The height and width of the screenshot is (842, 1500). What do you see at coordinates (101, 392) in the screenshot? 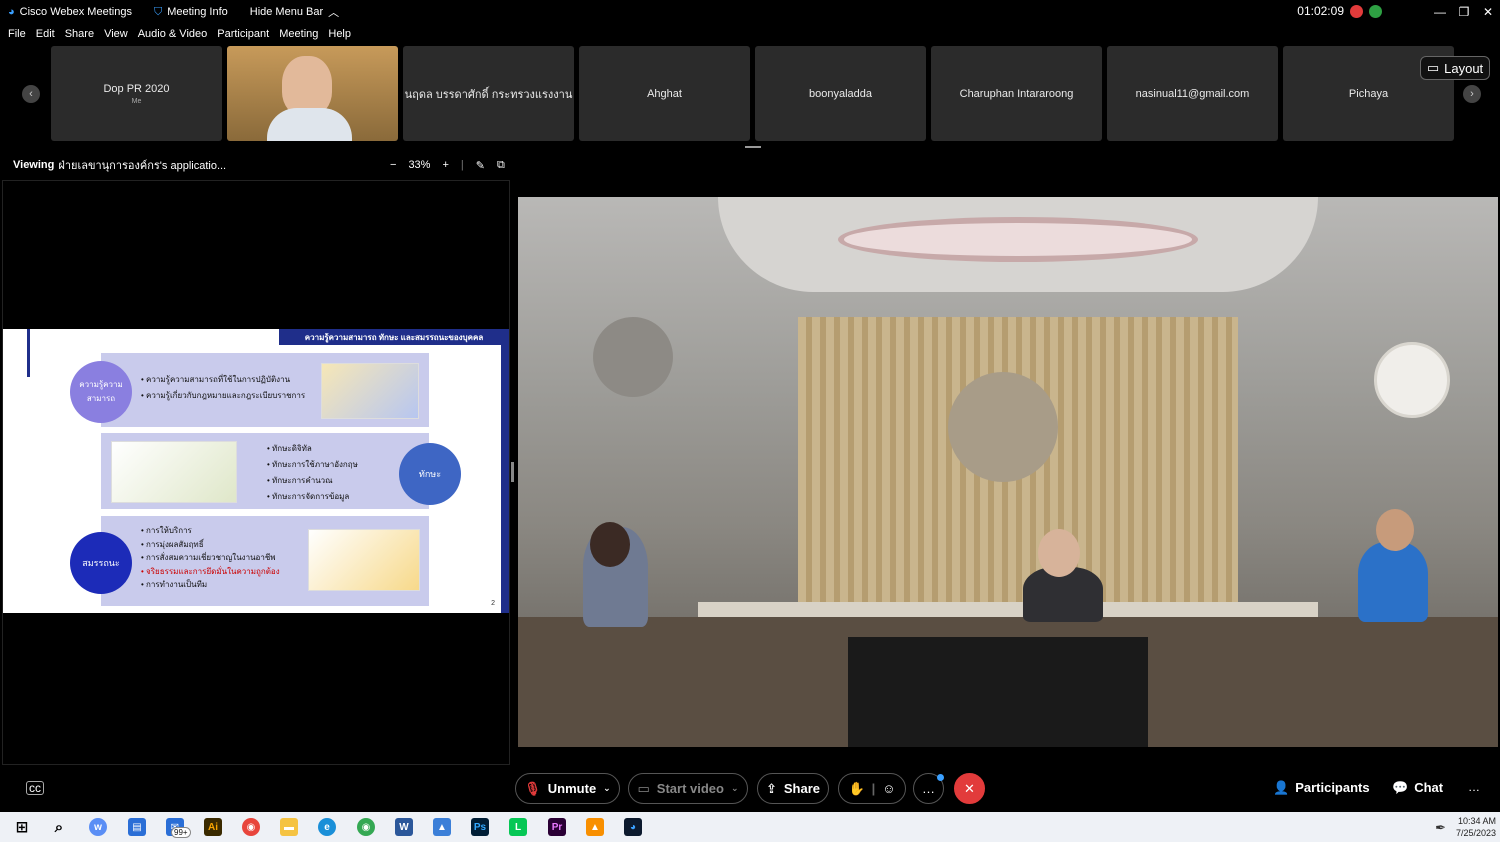
I see `knowledge-circle: ความรู้ความสามารถ` at bounding box center [101, 392].